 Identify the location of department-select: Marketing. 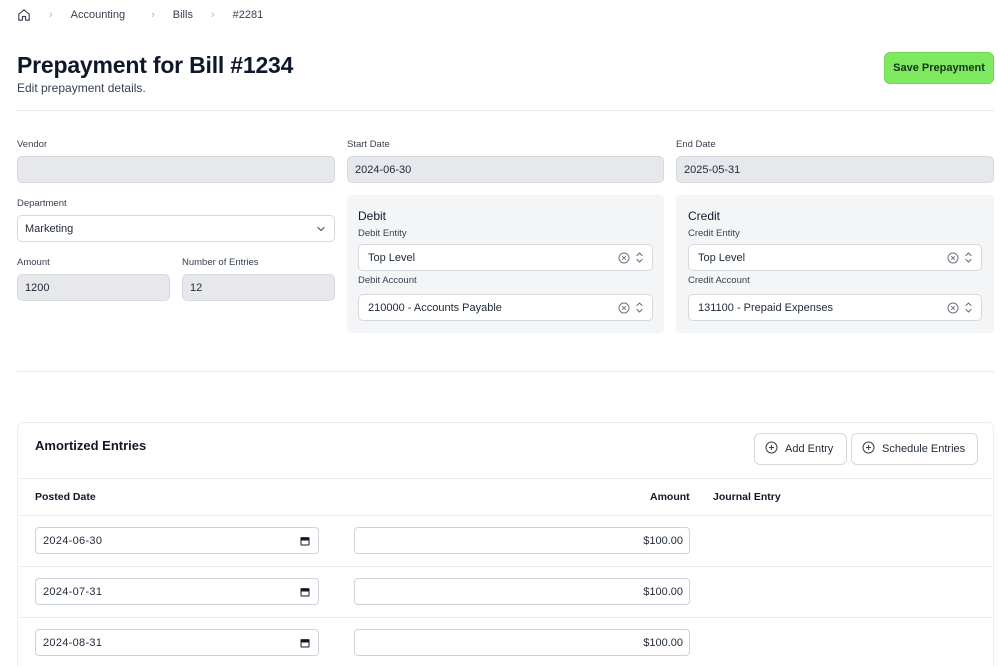
(176, 228).